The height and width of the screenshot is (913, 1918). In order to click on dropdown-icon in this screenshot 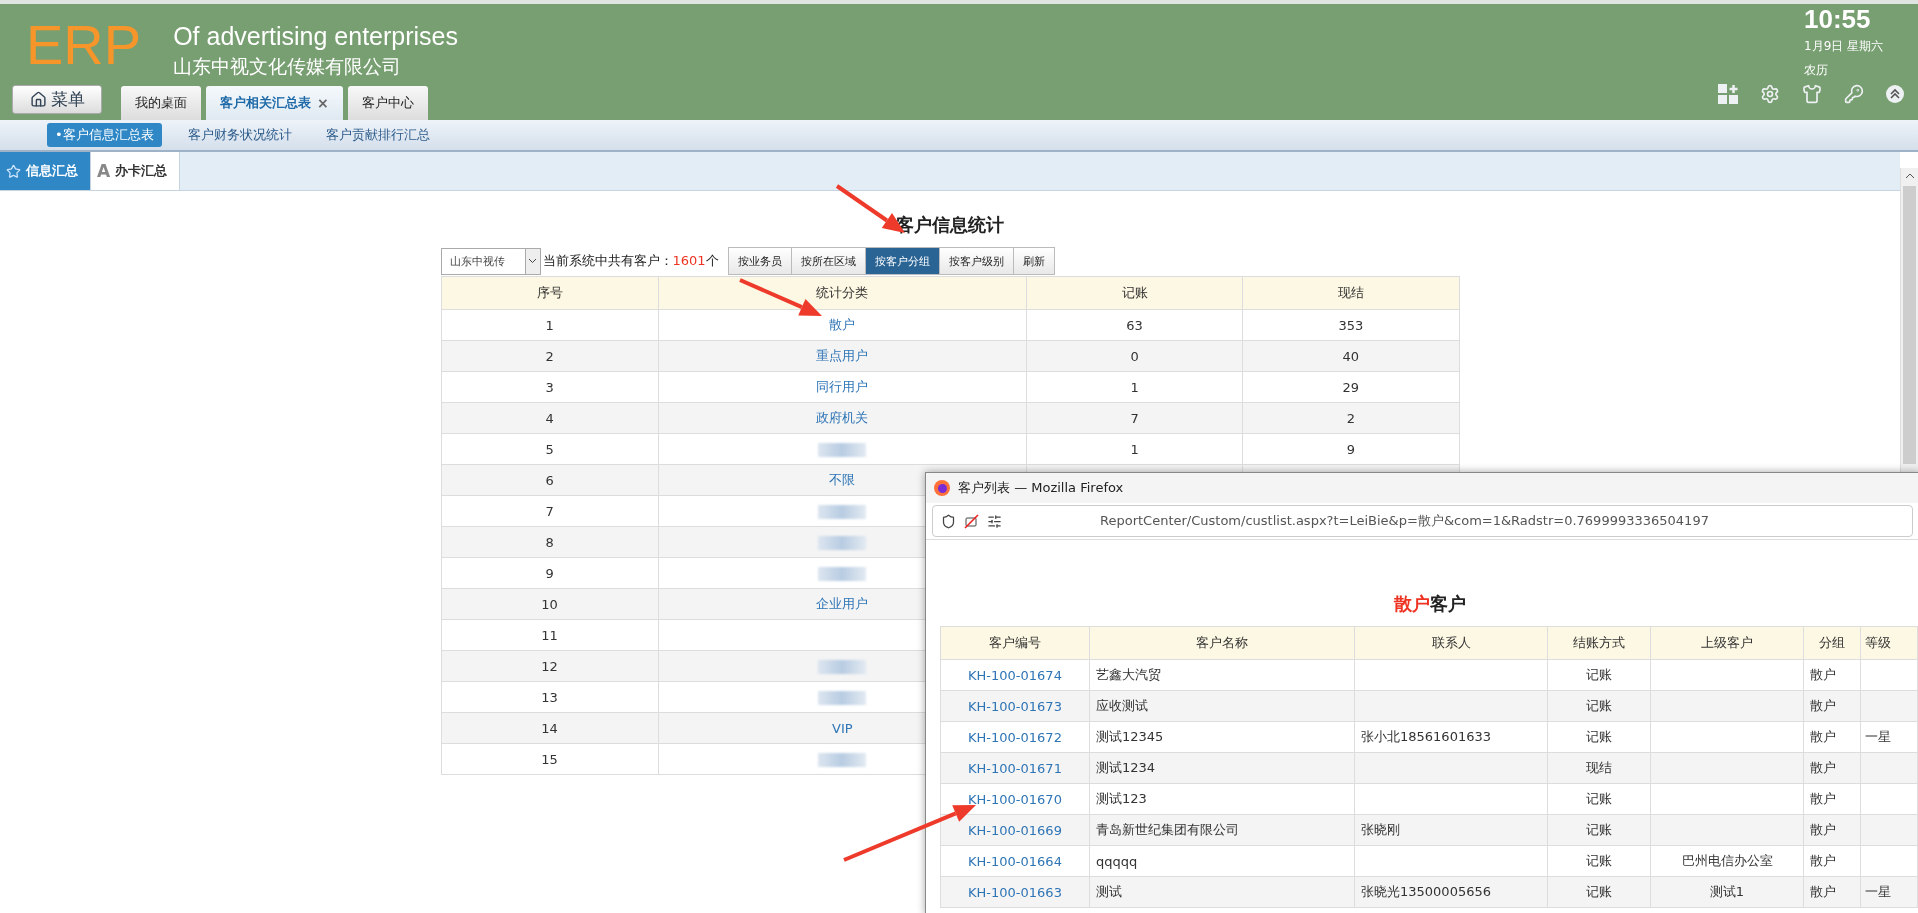, I will do `click(532, 261)`.